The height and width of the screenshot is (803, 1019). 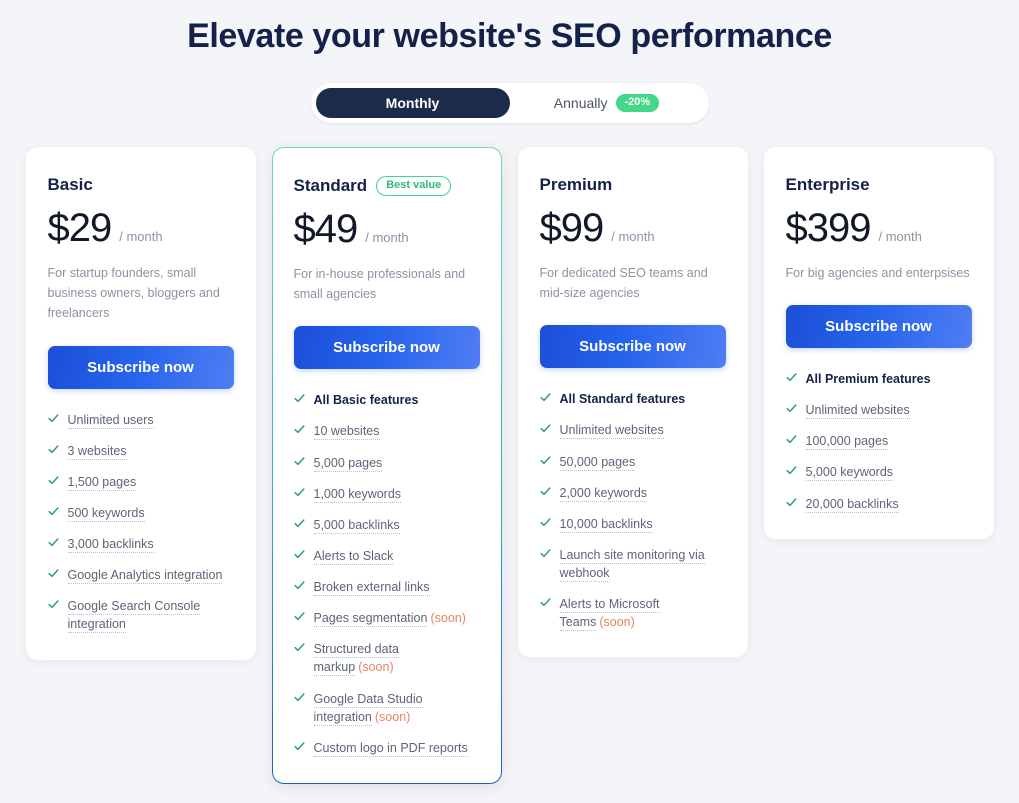 What do you see at coordinates (145, 576) in the screenshot?
I see `feature-label: Google Analytics integration` at bounding box center [145, 576].